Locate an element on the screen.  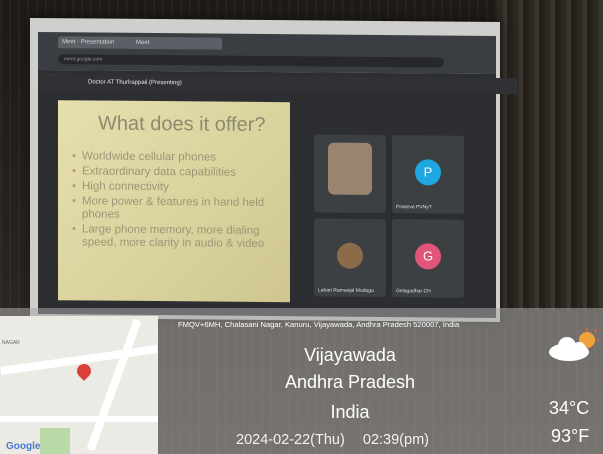
datetime: 2024-02-22(Thu) 02:39(pm) is located at coordinates (332, 440).